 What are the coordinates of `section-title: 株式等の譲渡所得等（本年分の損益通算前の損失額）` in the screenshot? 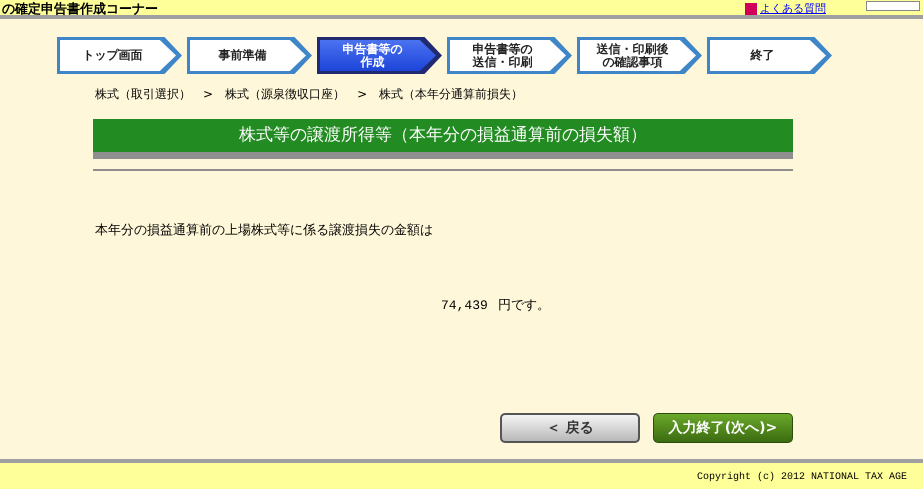 It's located at (443, 139).